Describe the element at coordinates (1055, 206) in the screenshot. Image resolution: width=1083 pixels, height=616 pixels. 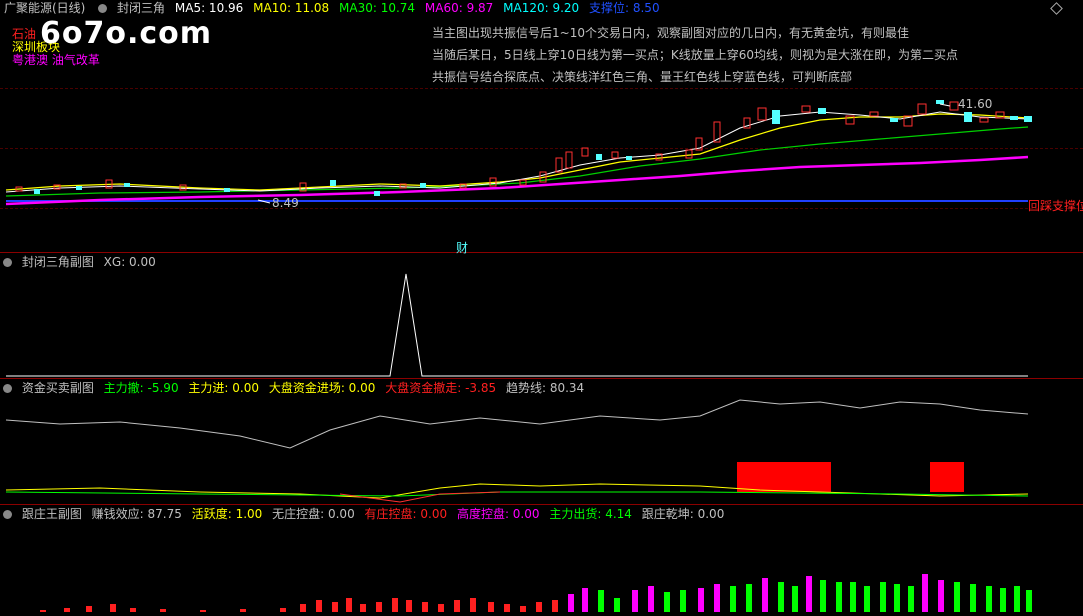
I see `support-rebound-text: 回踩支撑位` at that location.